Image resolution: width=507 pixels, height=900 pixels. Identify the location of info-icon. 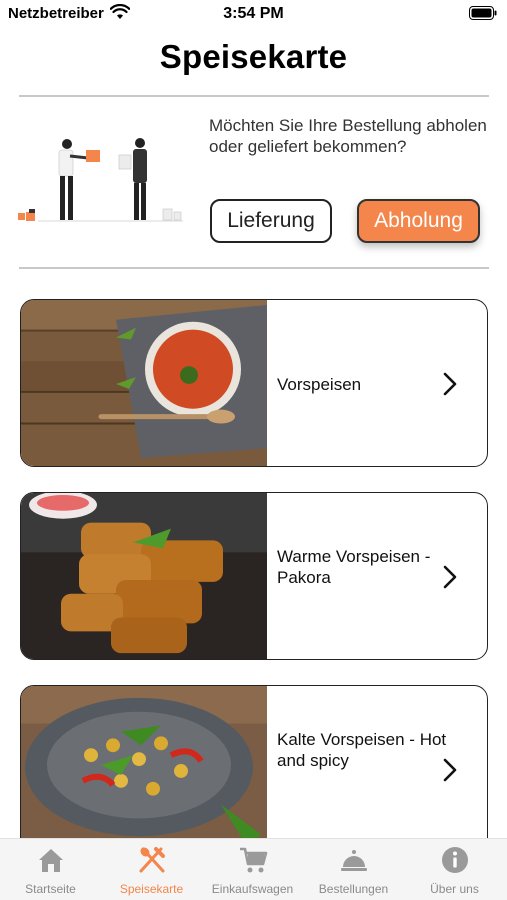
(454, 860).